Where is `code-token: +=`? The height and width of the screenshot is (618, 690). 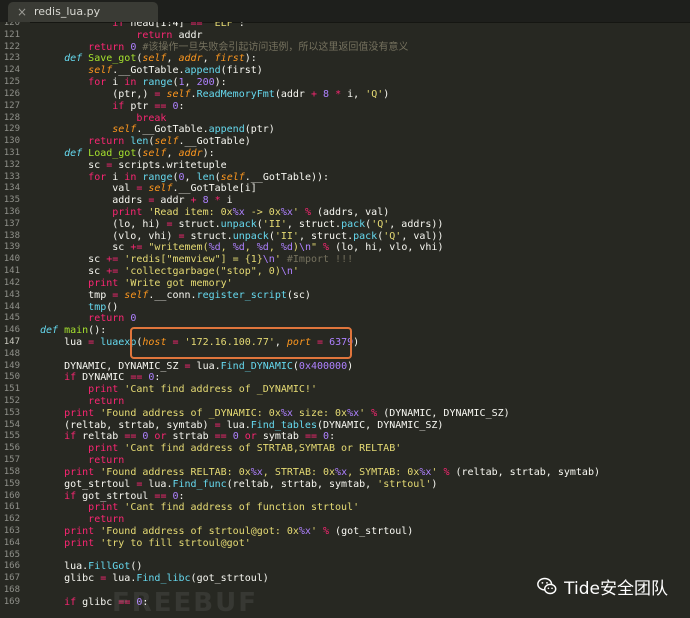
code-token: += is located at coordinates (112, 260).